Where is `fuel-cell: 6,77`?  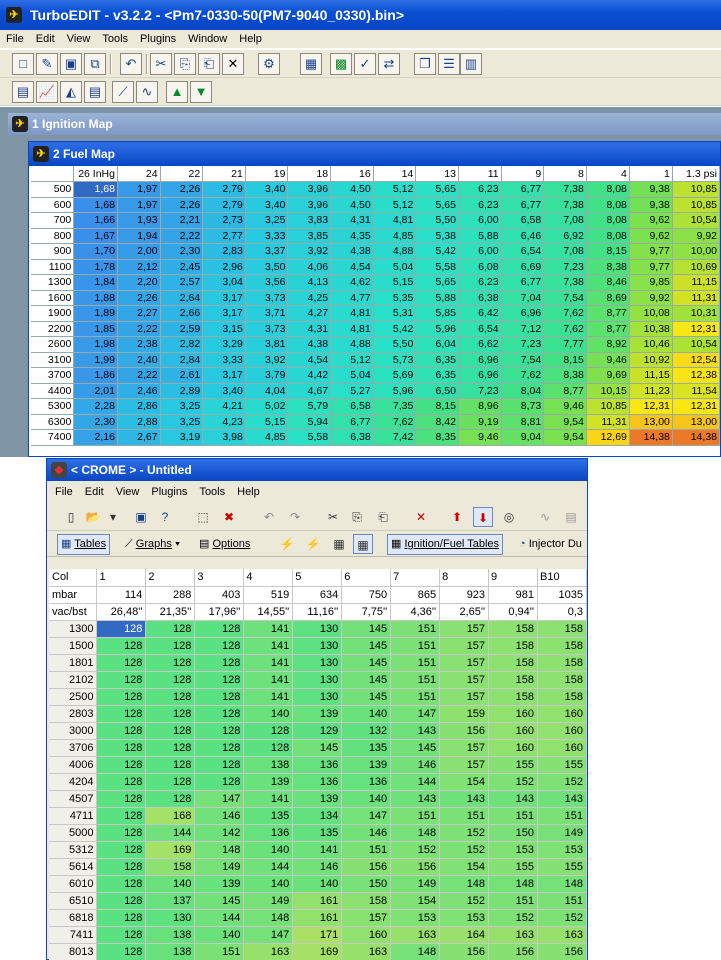
fuel-cell: 6,77 is located at coordinates (352, 422).